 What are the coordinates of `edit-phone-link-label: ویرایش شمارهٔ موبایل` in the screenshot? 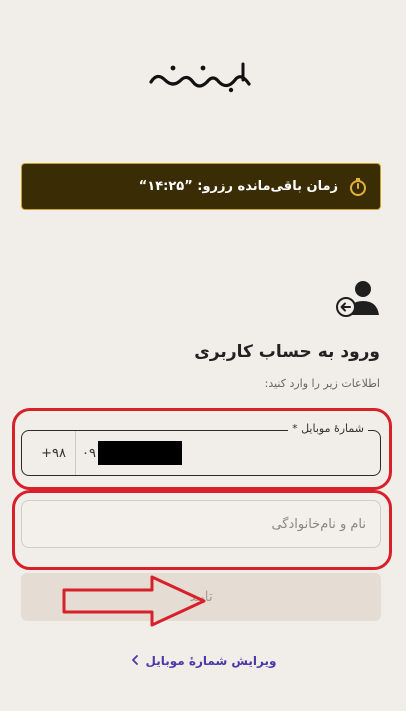 It's located at (211, 661).